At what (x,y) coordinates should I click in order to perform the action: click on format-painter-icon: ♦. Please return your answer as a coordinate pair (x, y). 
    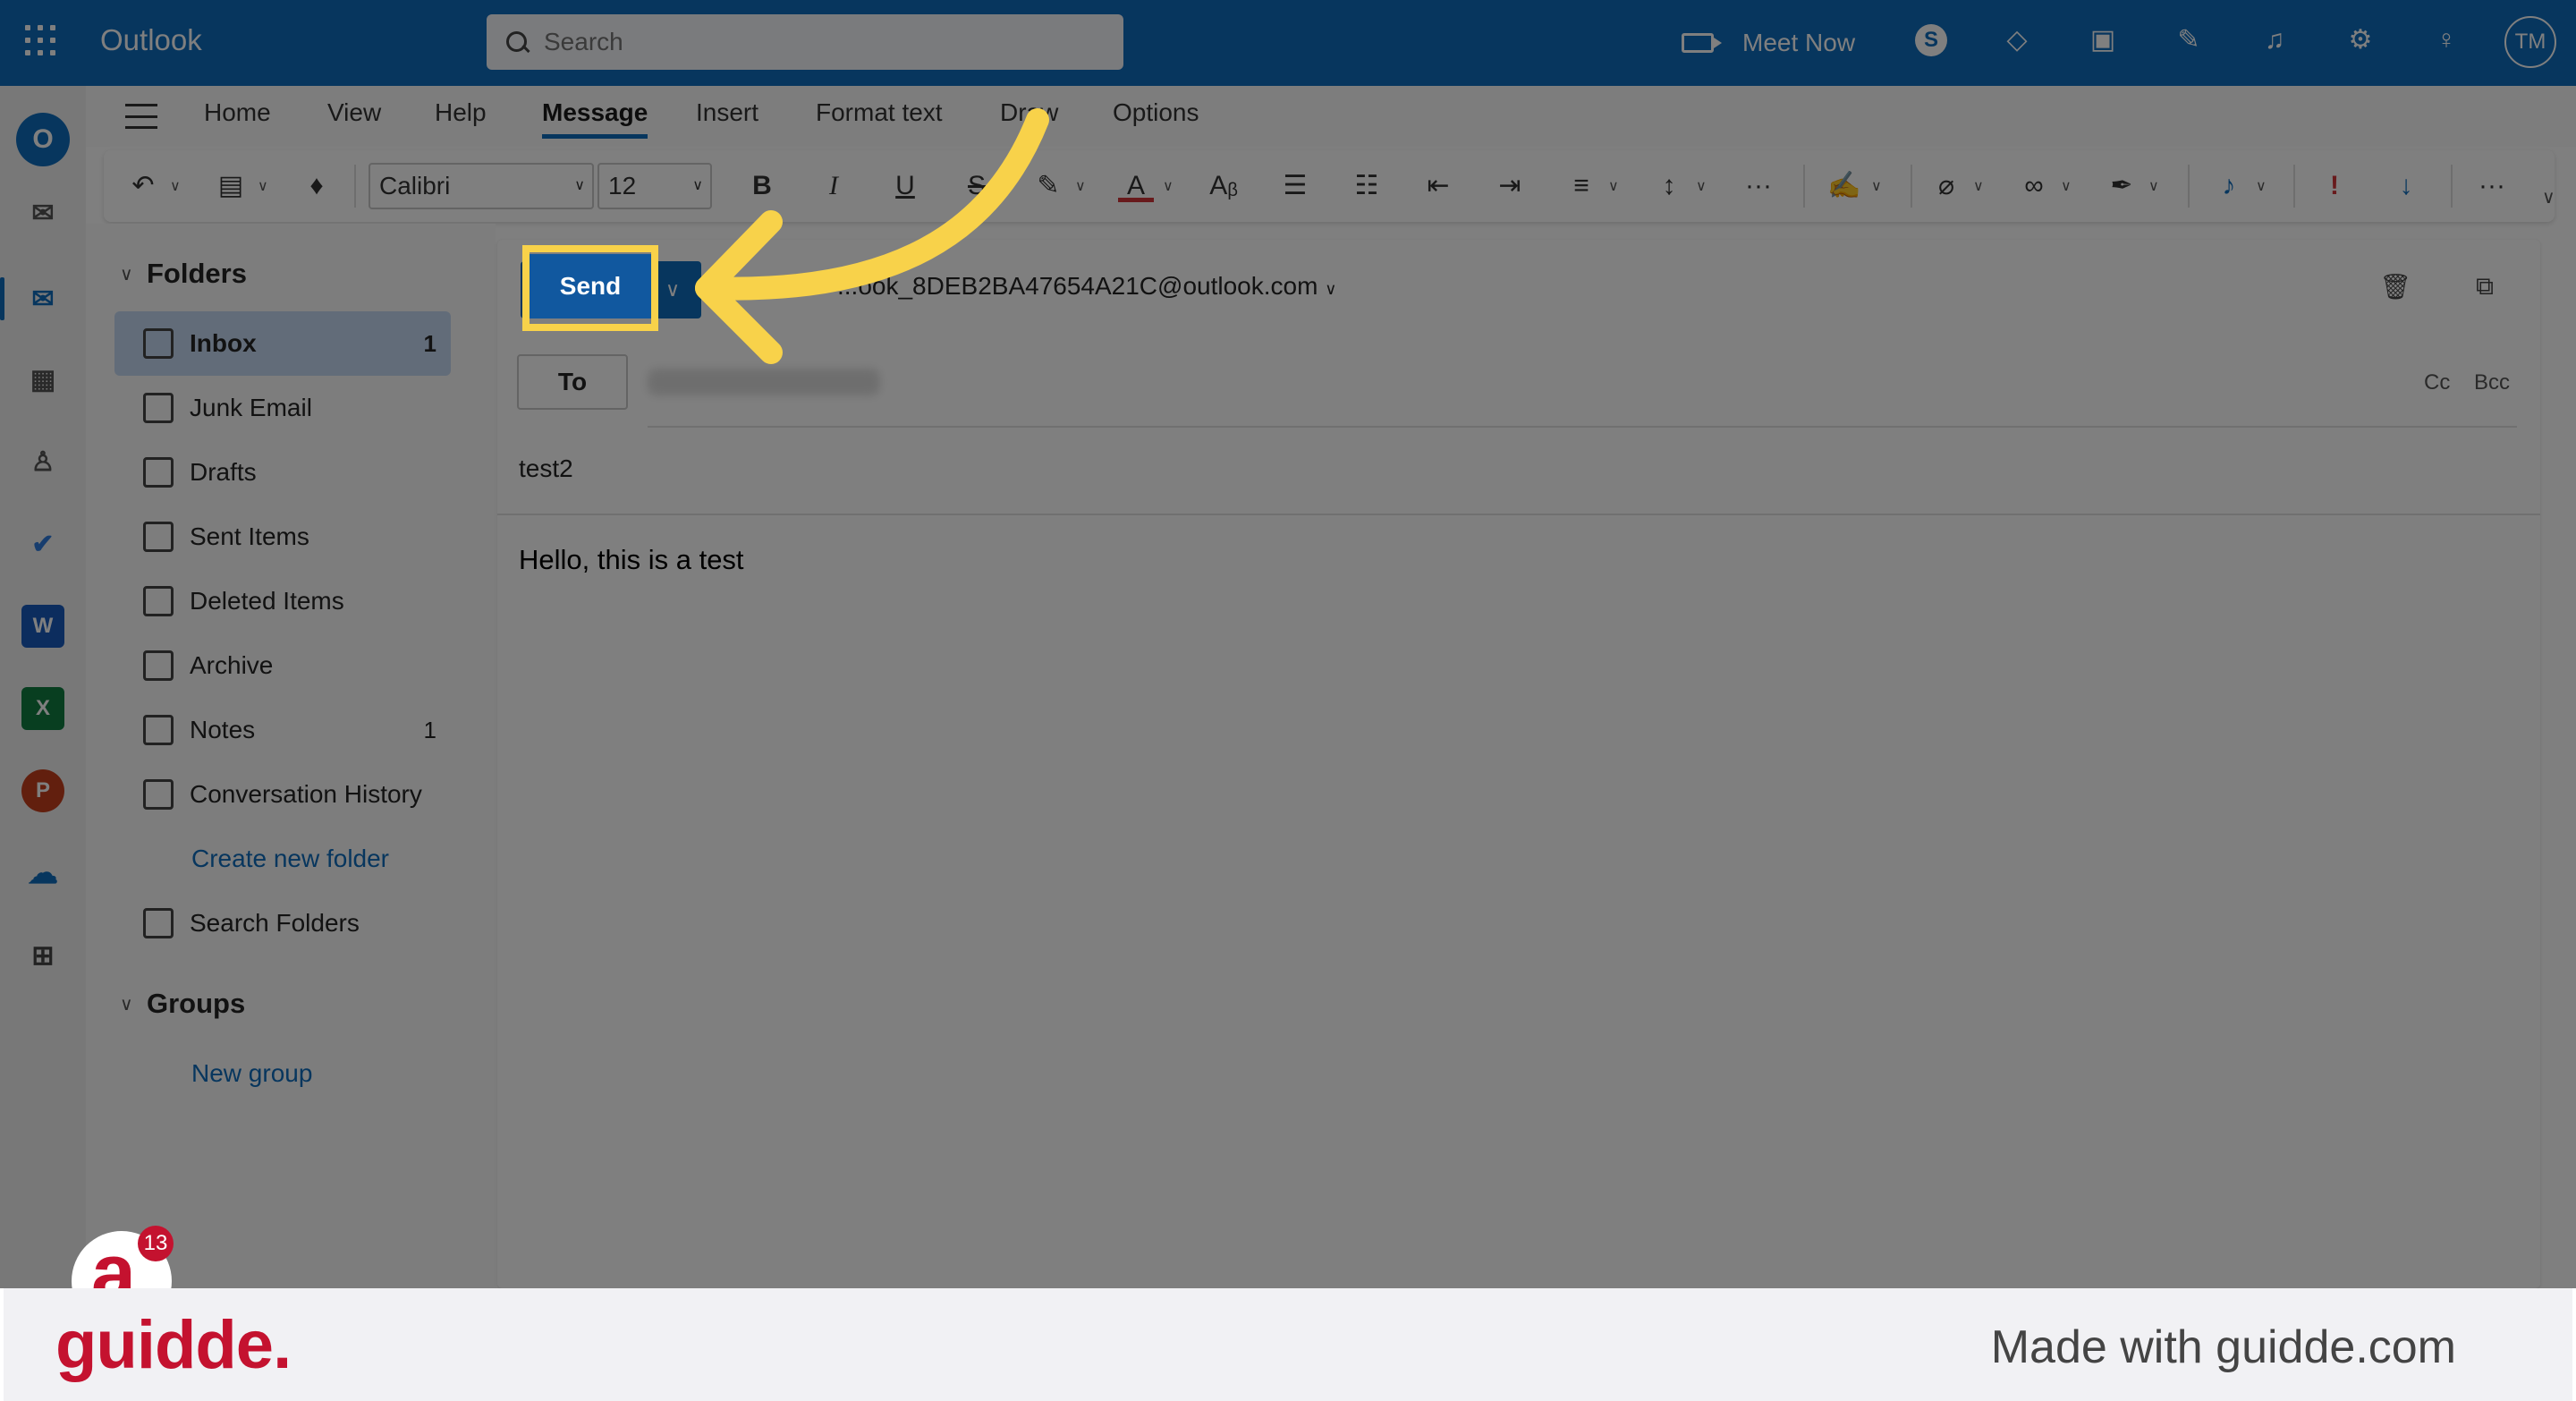
    Looking at the image, I should click on (317, 186).